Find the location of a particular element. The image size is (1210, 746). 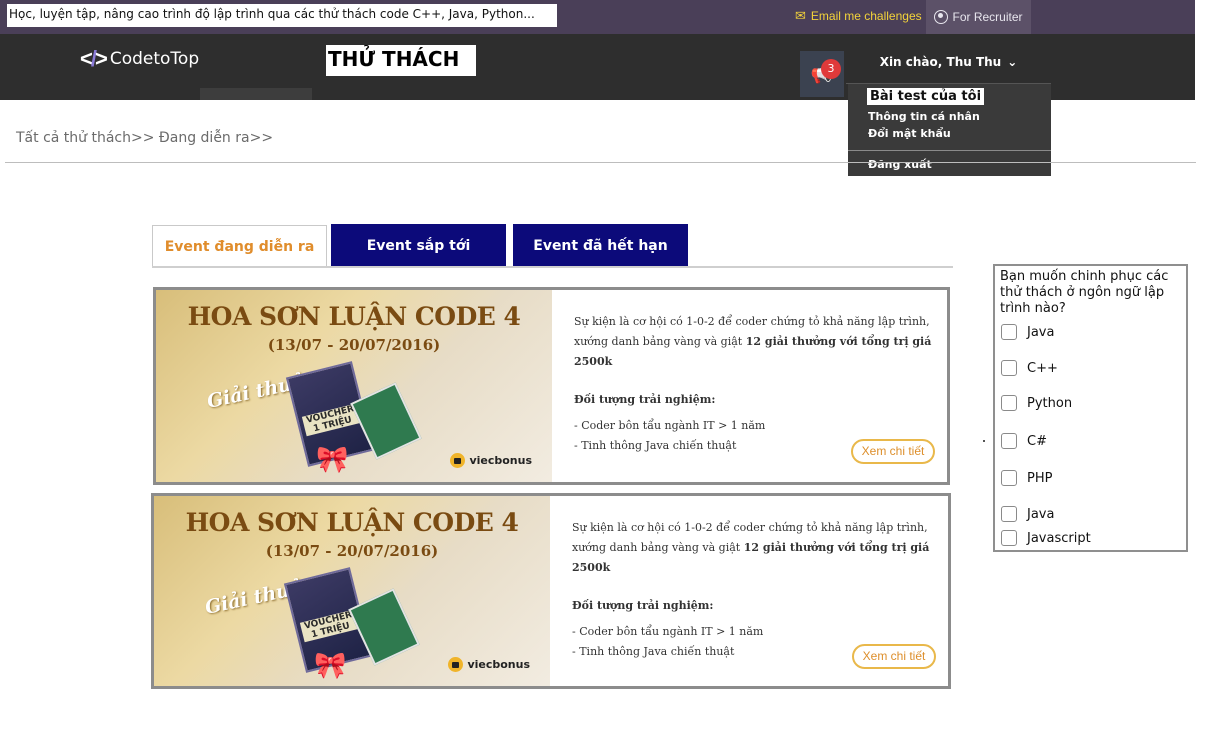

email-challenges-link: ✉ Email me challenges is located at coordinates (858, 16).